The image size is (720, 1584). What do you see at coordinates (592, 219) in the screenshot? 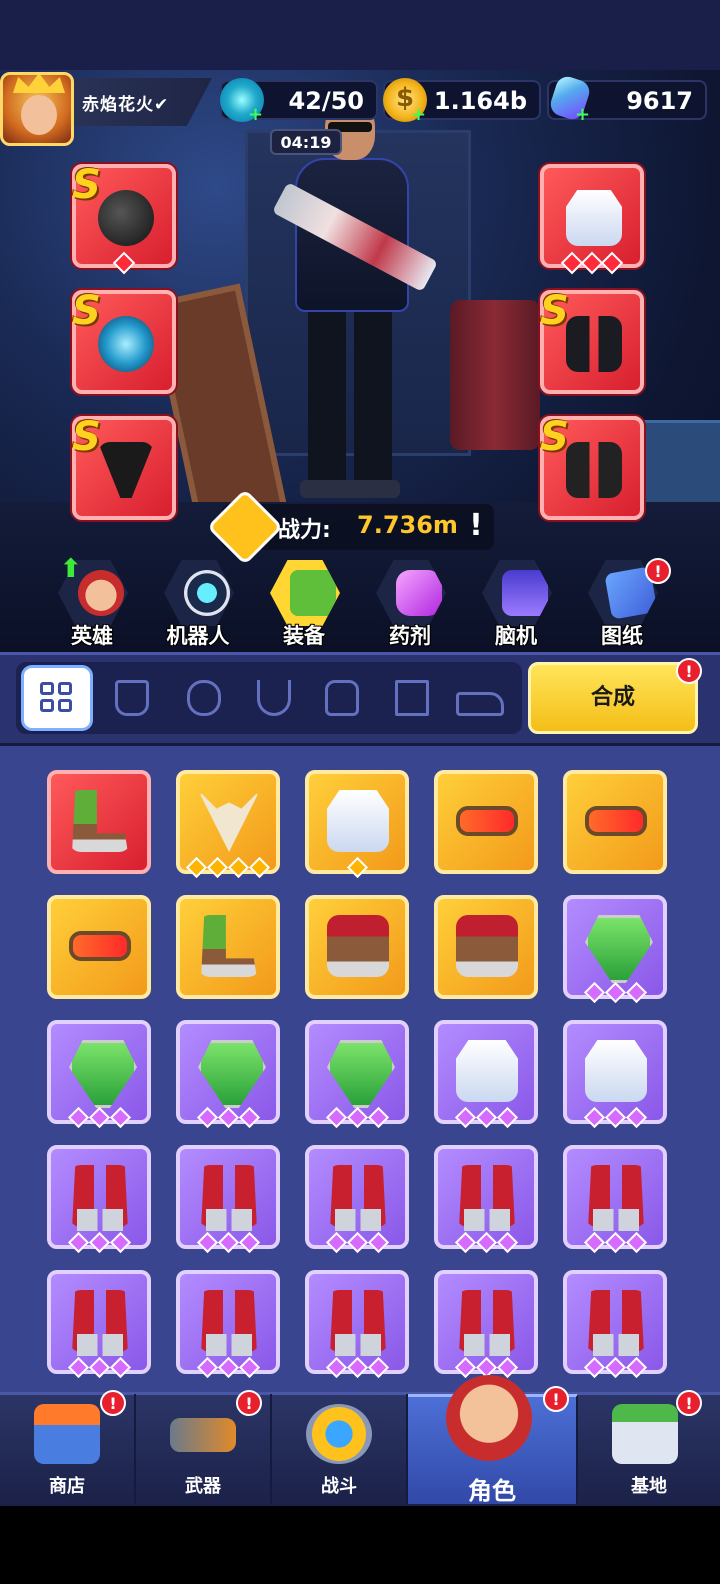
I see `equip-slot-jacket` at bounding box center [592, 219].